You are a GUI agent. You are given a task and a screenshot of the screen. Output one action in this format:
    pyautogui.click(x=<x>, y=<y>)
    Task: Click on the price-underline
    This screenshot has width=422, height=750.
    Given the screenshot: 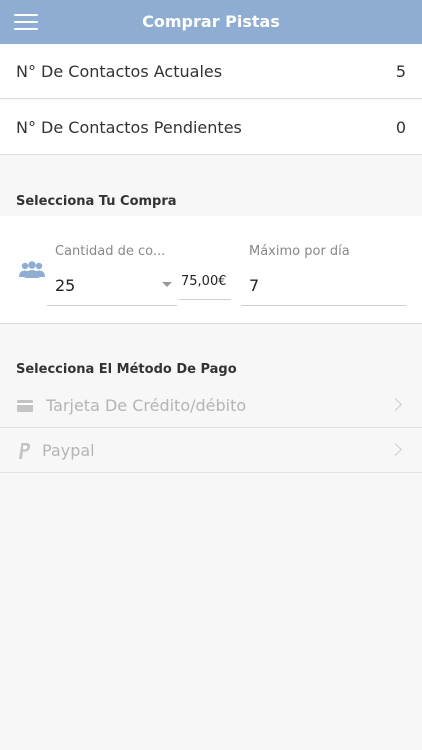 What is the action you would take?
    pyautogui.click(x=205, y=299)
    